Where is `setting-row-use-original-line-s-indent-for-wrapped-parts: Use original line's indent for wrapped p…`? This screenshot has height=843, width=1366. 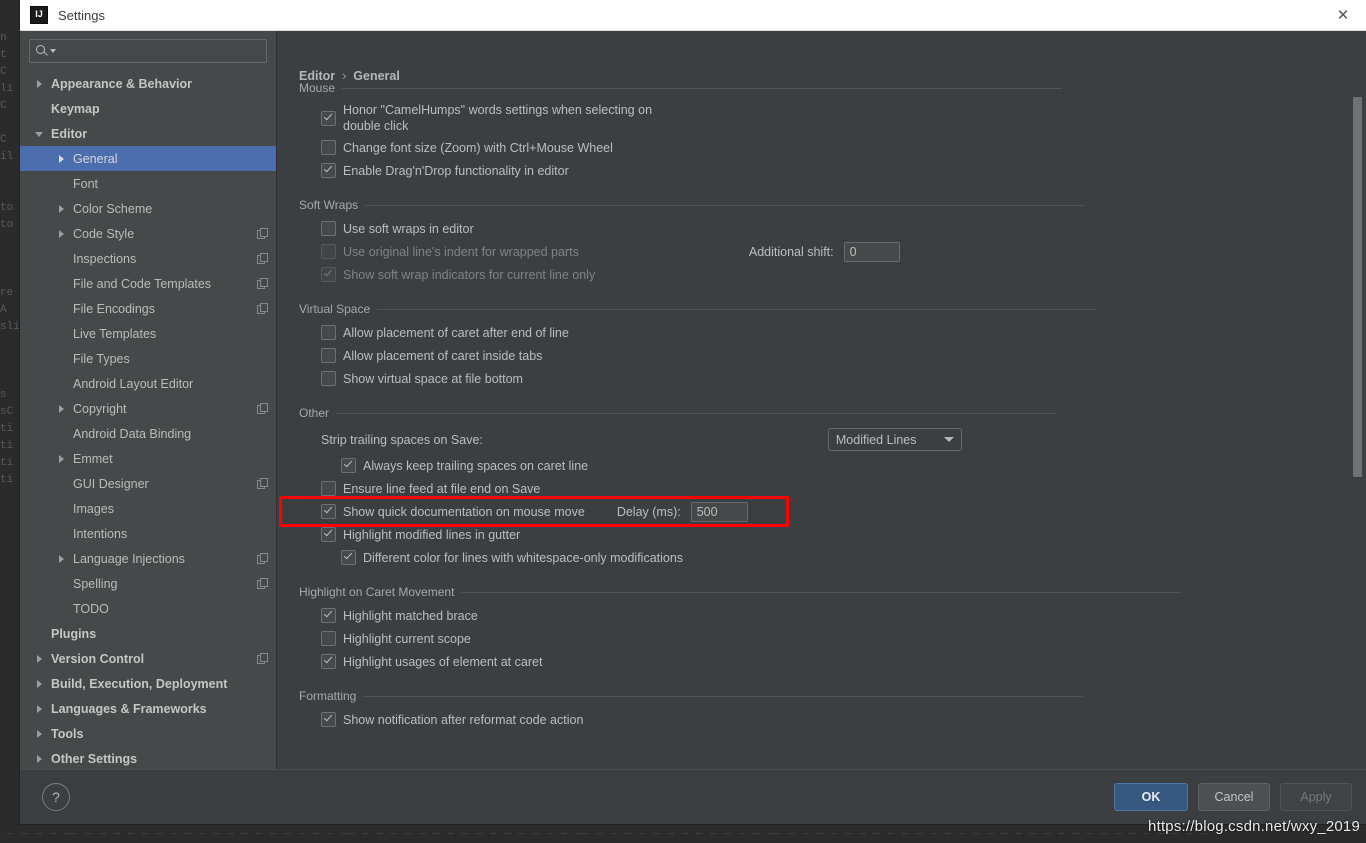 setting-row-use-original-line-s-indent-for-wrapped-parts: Use original line's indent for wrapped p… is located at coordinates (820, 251).